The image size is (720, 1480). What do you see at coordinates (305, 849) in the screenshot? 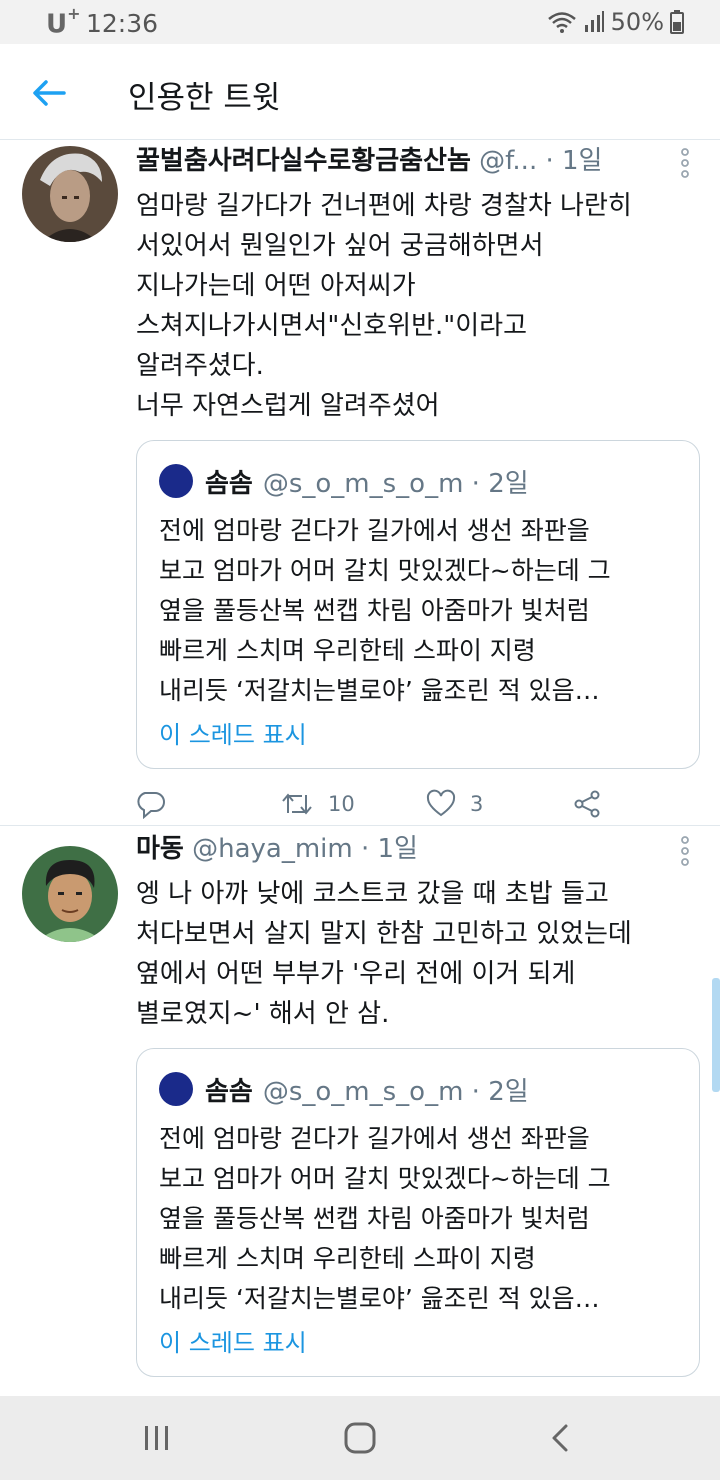
I see `author-handle: @haya_mim · 1일` at bounding box center [305, 849].